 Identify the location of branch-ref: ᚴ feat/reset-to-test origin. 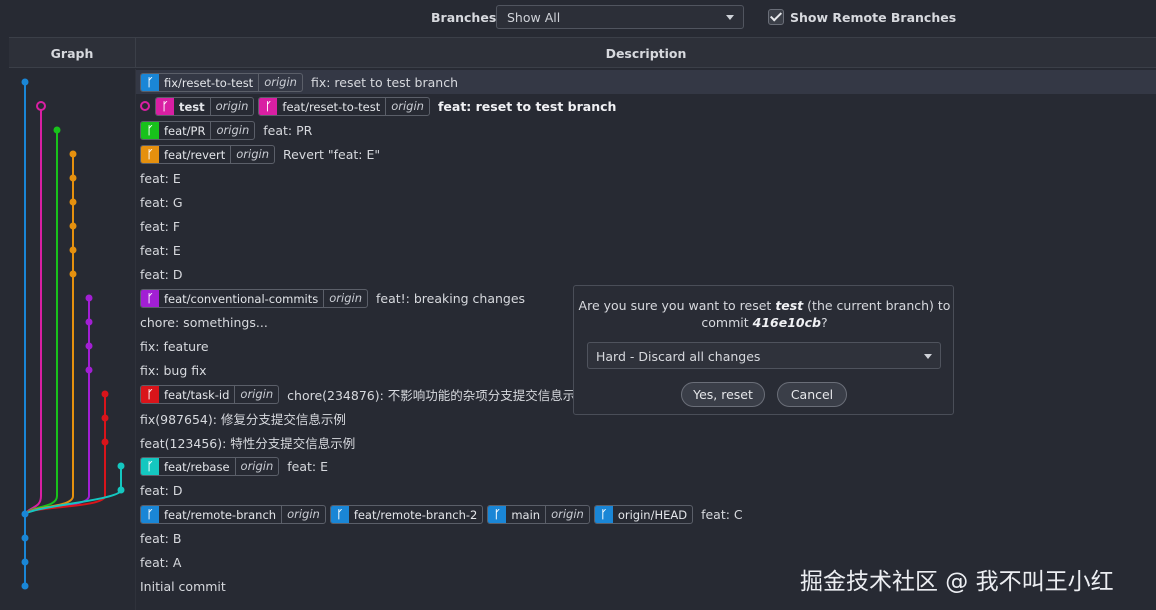
(344, 106).